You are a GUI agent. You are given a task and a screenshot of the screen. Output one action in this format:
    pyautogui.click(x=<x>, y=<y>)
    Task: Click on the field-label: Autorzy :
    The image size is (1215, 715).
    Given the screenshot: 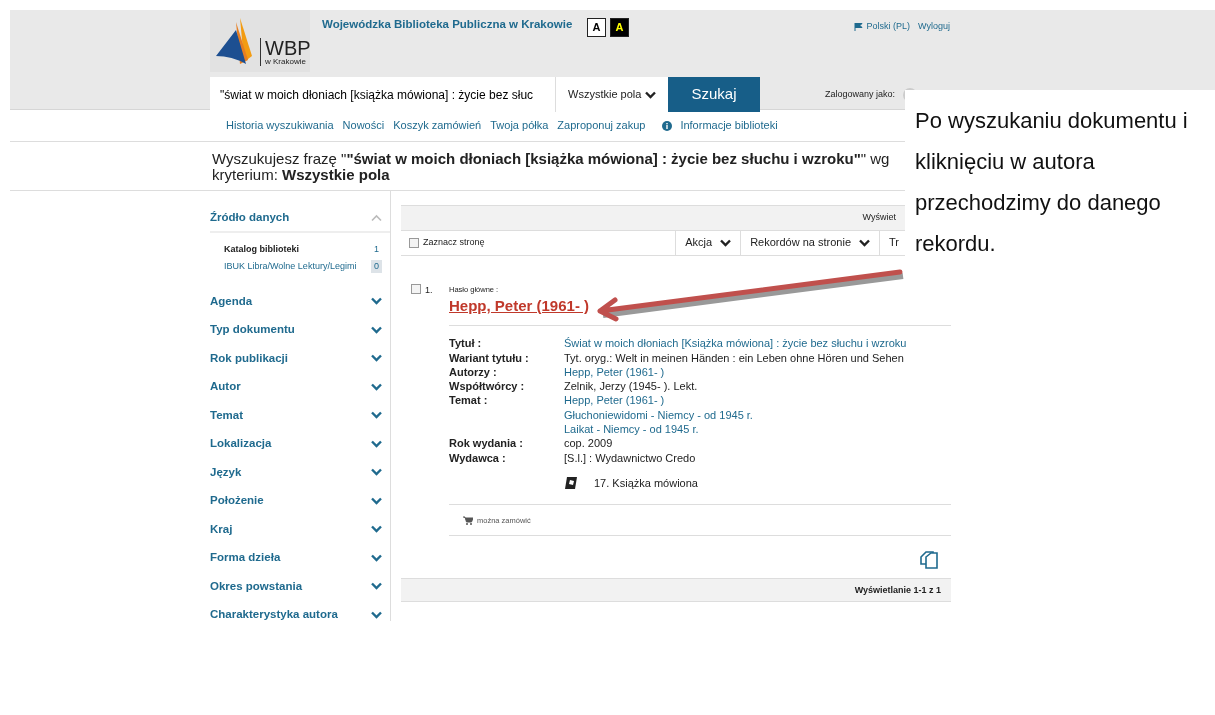 What is the action you would take?
    pyautogui.click(x=473, y=372)
    